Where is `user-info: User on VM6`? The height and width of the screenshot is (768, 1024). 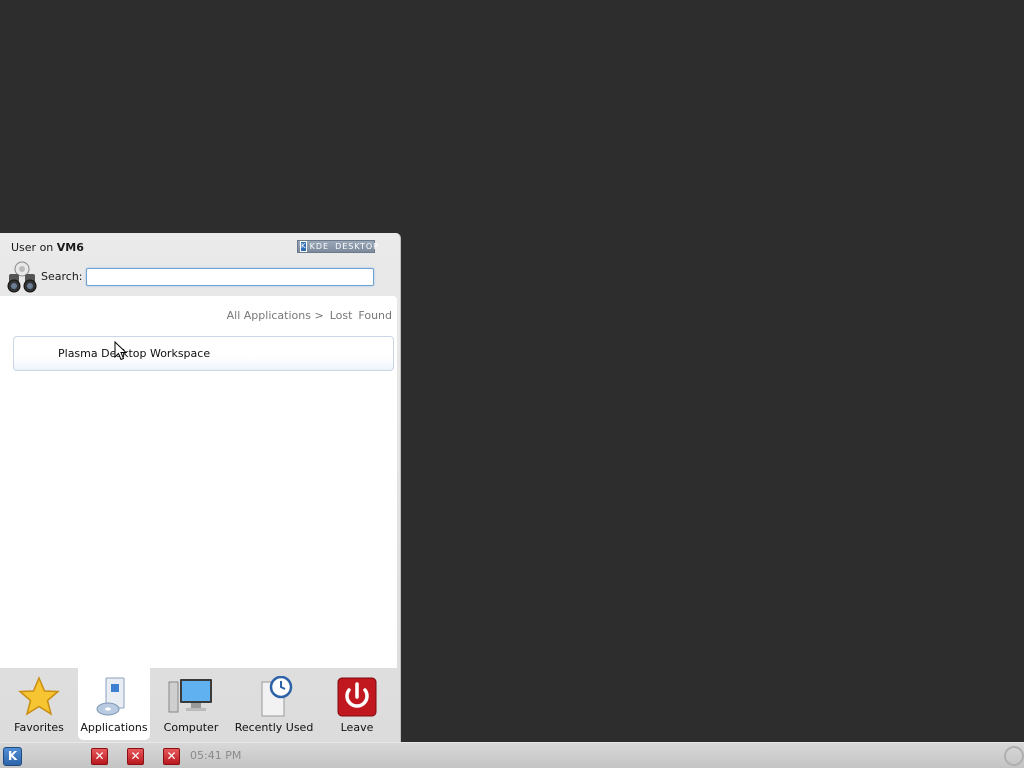 user-info: User on VM6 is located at coordinates (47, 247).